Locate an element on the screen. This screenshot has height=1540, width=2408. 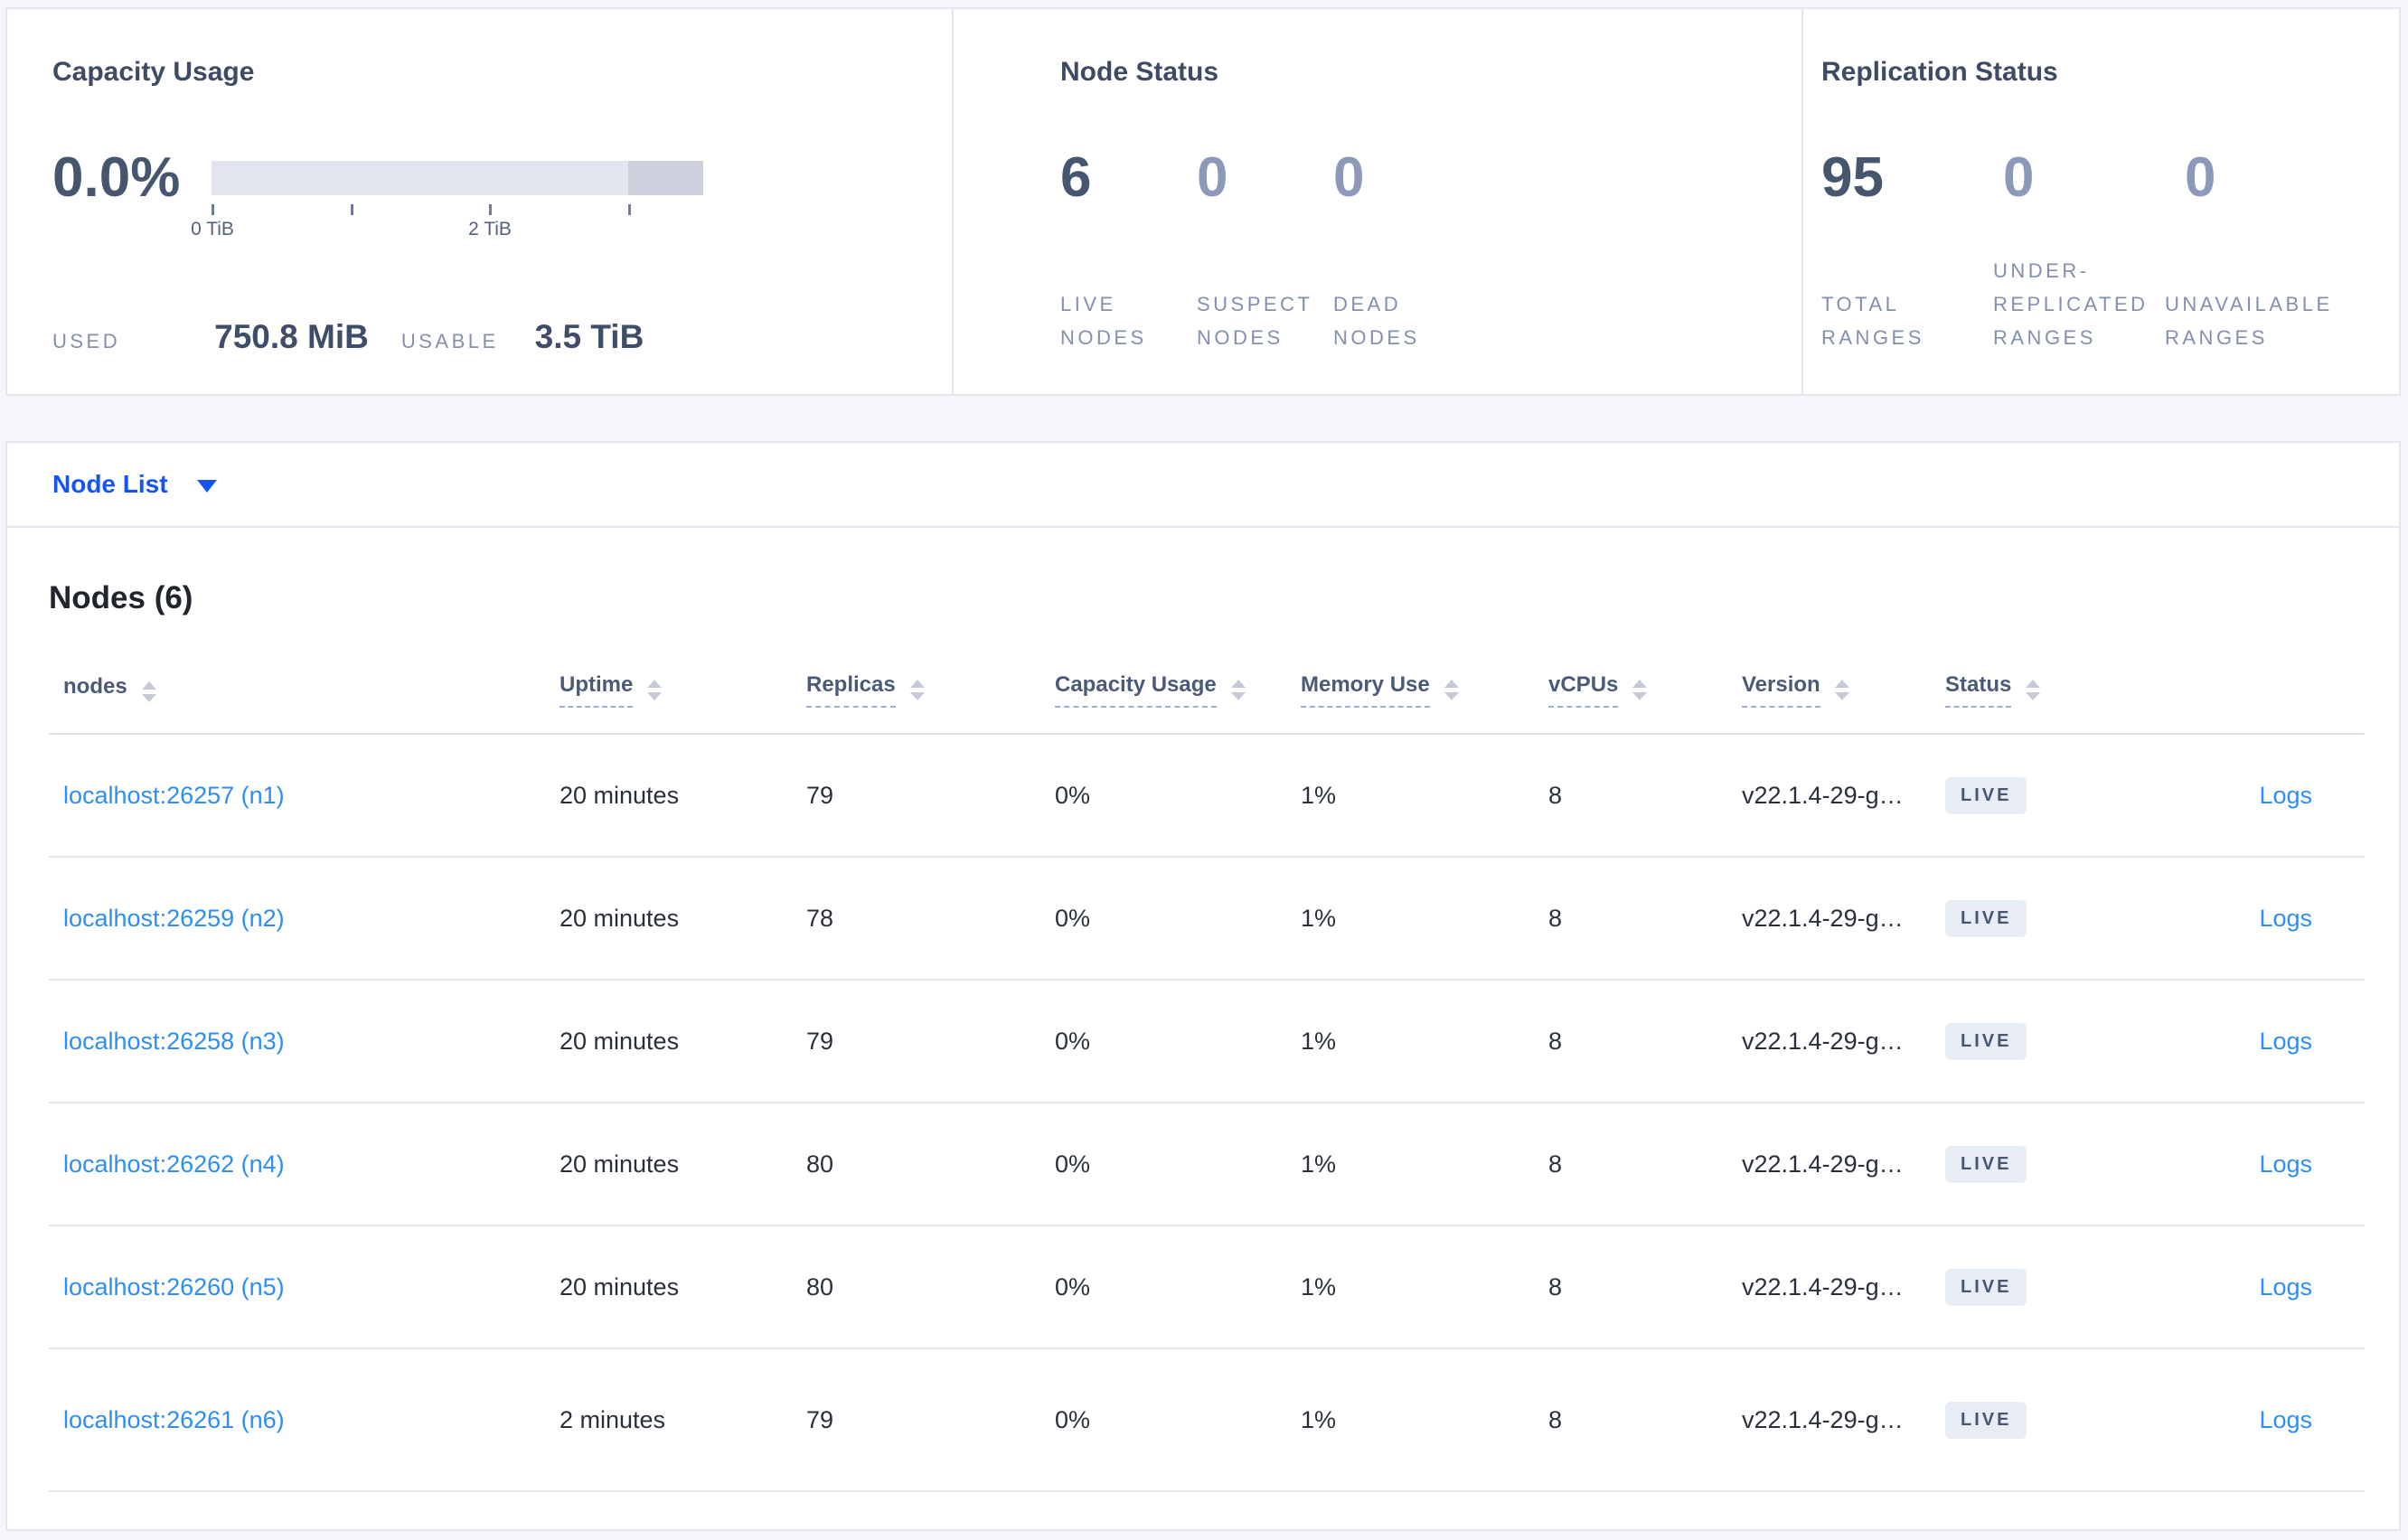
dead-nodes-label: DEAD NODES is located at coordinates (1376, 321).